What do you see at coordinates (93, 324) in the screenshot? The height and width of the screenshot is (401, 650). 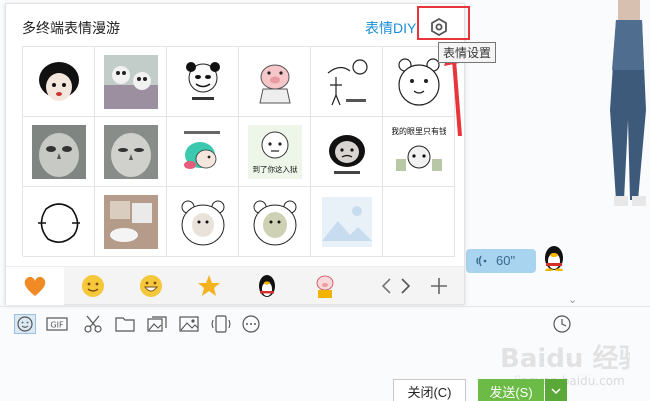 I see `scissors-icon` at bounding box center [93, 324].